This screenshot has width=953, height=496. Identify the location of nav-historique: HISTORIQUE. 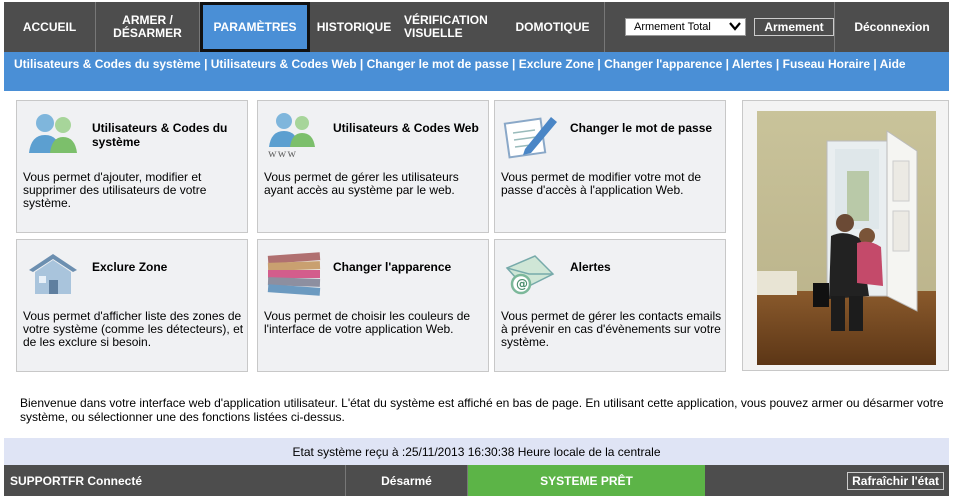
(354, 27).